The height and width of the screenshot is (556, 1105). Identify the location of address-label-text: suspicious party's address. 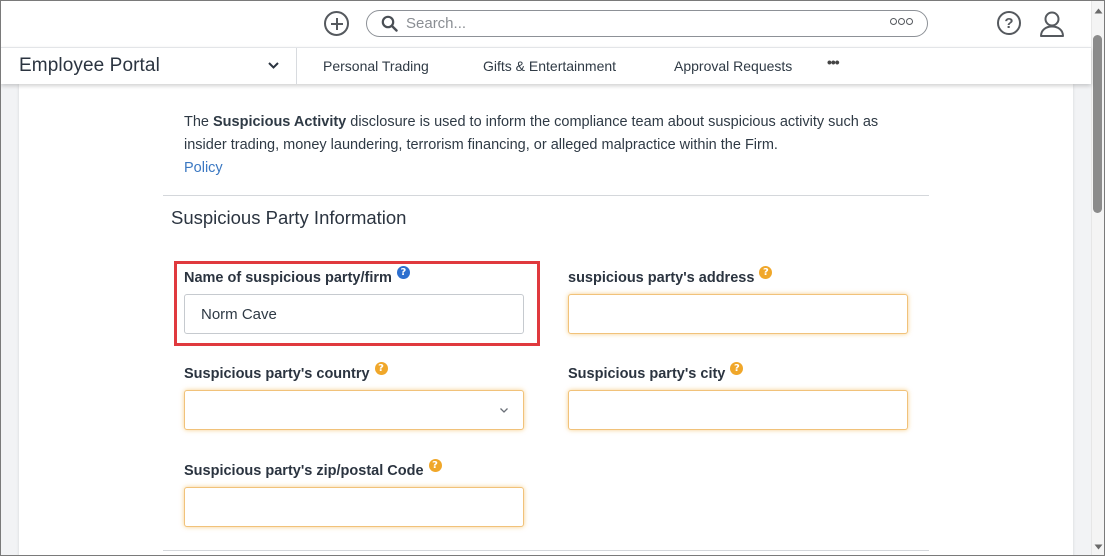
(661, 278).